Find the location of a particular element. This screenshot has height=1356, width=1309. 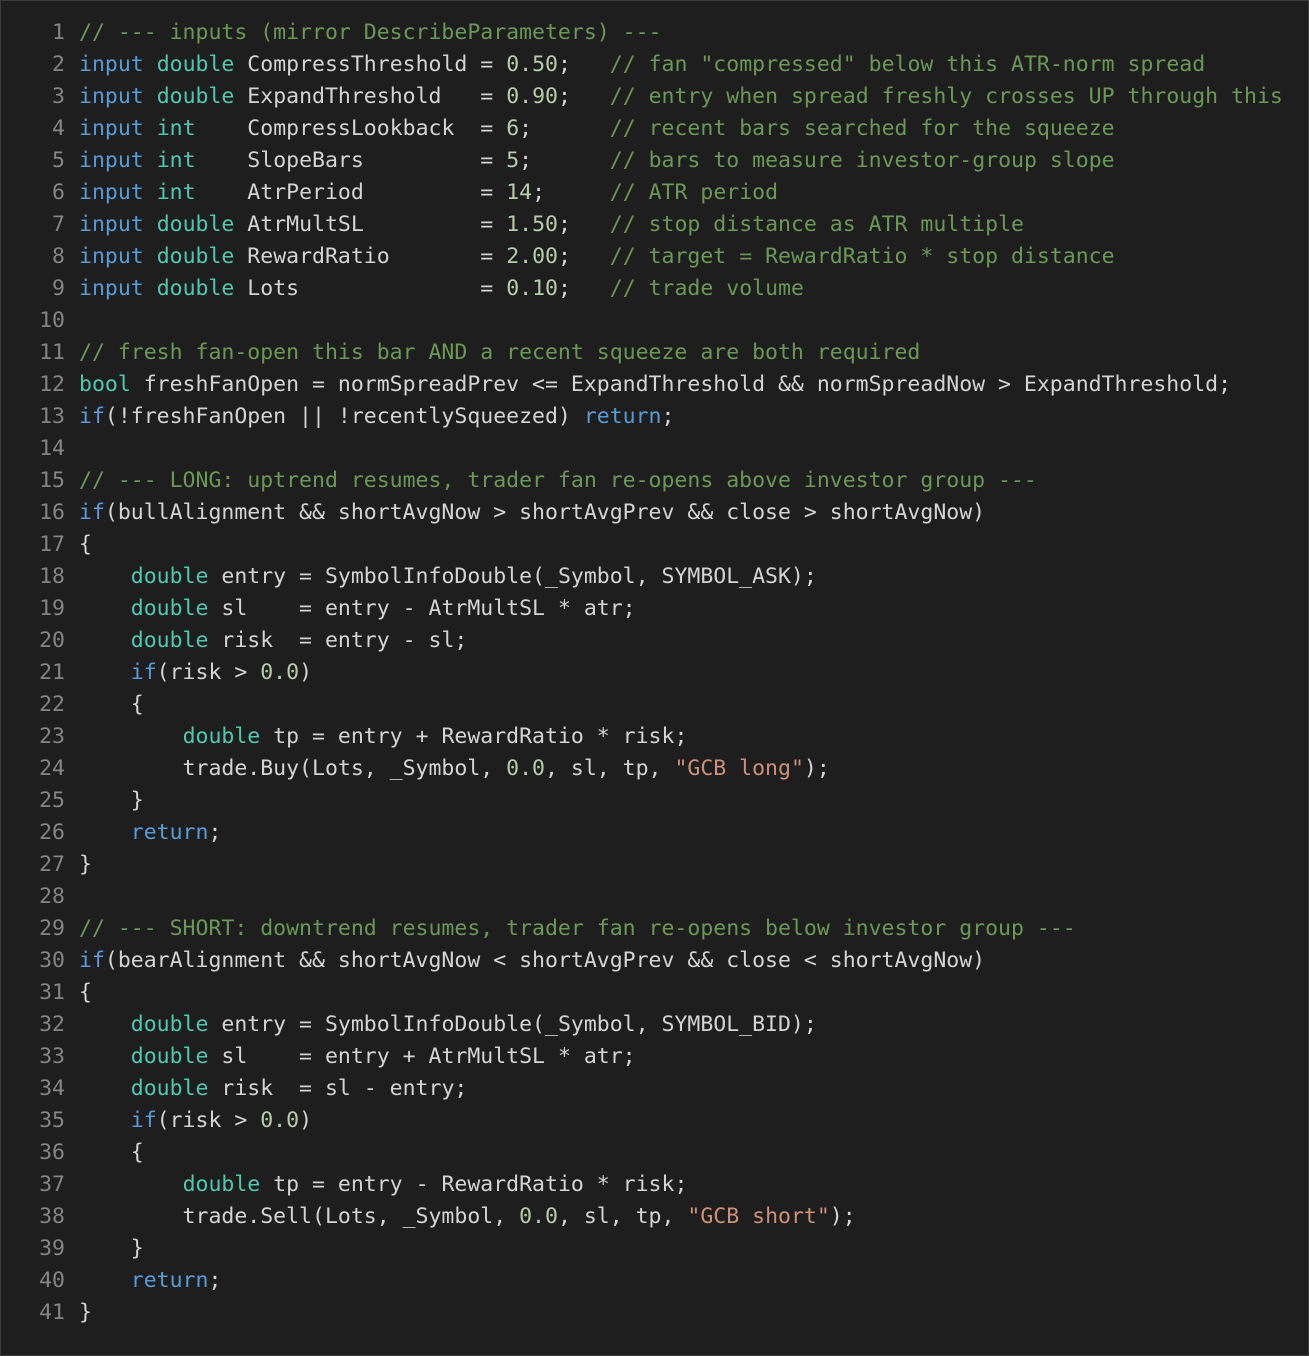

code-line: 41} is located at coordinates (654, 1313).